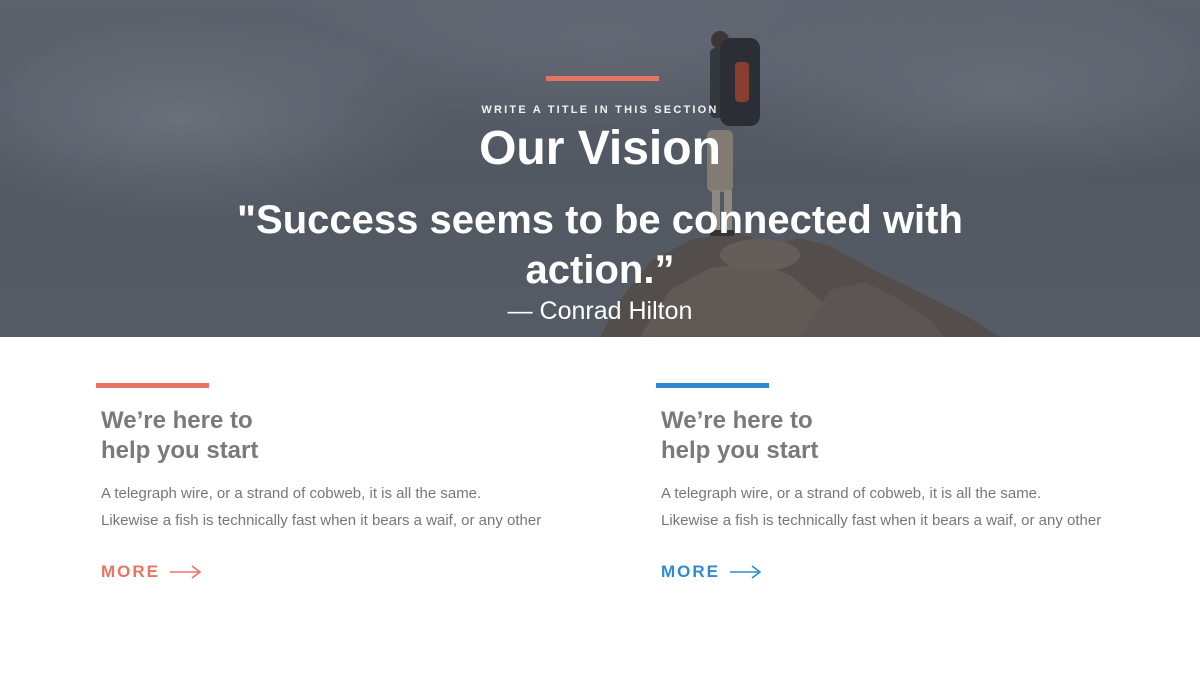 The width and height of the screenshot is (1200, 675). I want to click on hero-kicker: WRITE A TITLE IN THIS SECTION, so click(600, 110).